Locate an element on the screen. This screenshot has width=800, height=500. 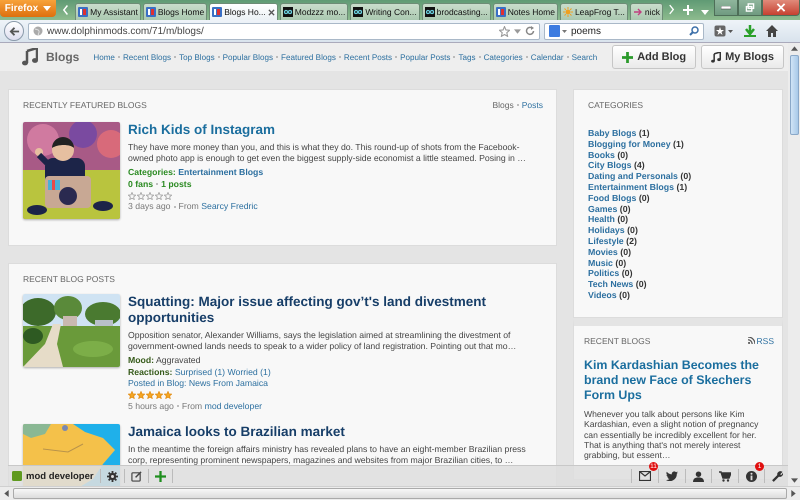
reload-icon is located at coordinates (530, 31).